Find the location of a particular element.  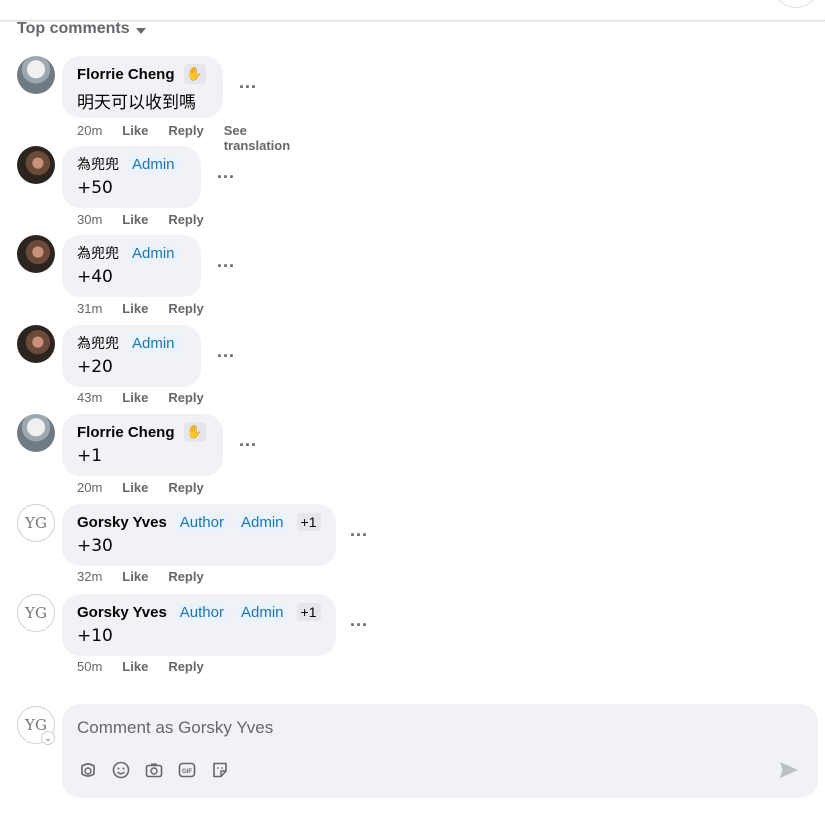

svg-text: GIF is located at coordinates (187, 772).